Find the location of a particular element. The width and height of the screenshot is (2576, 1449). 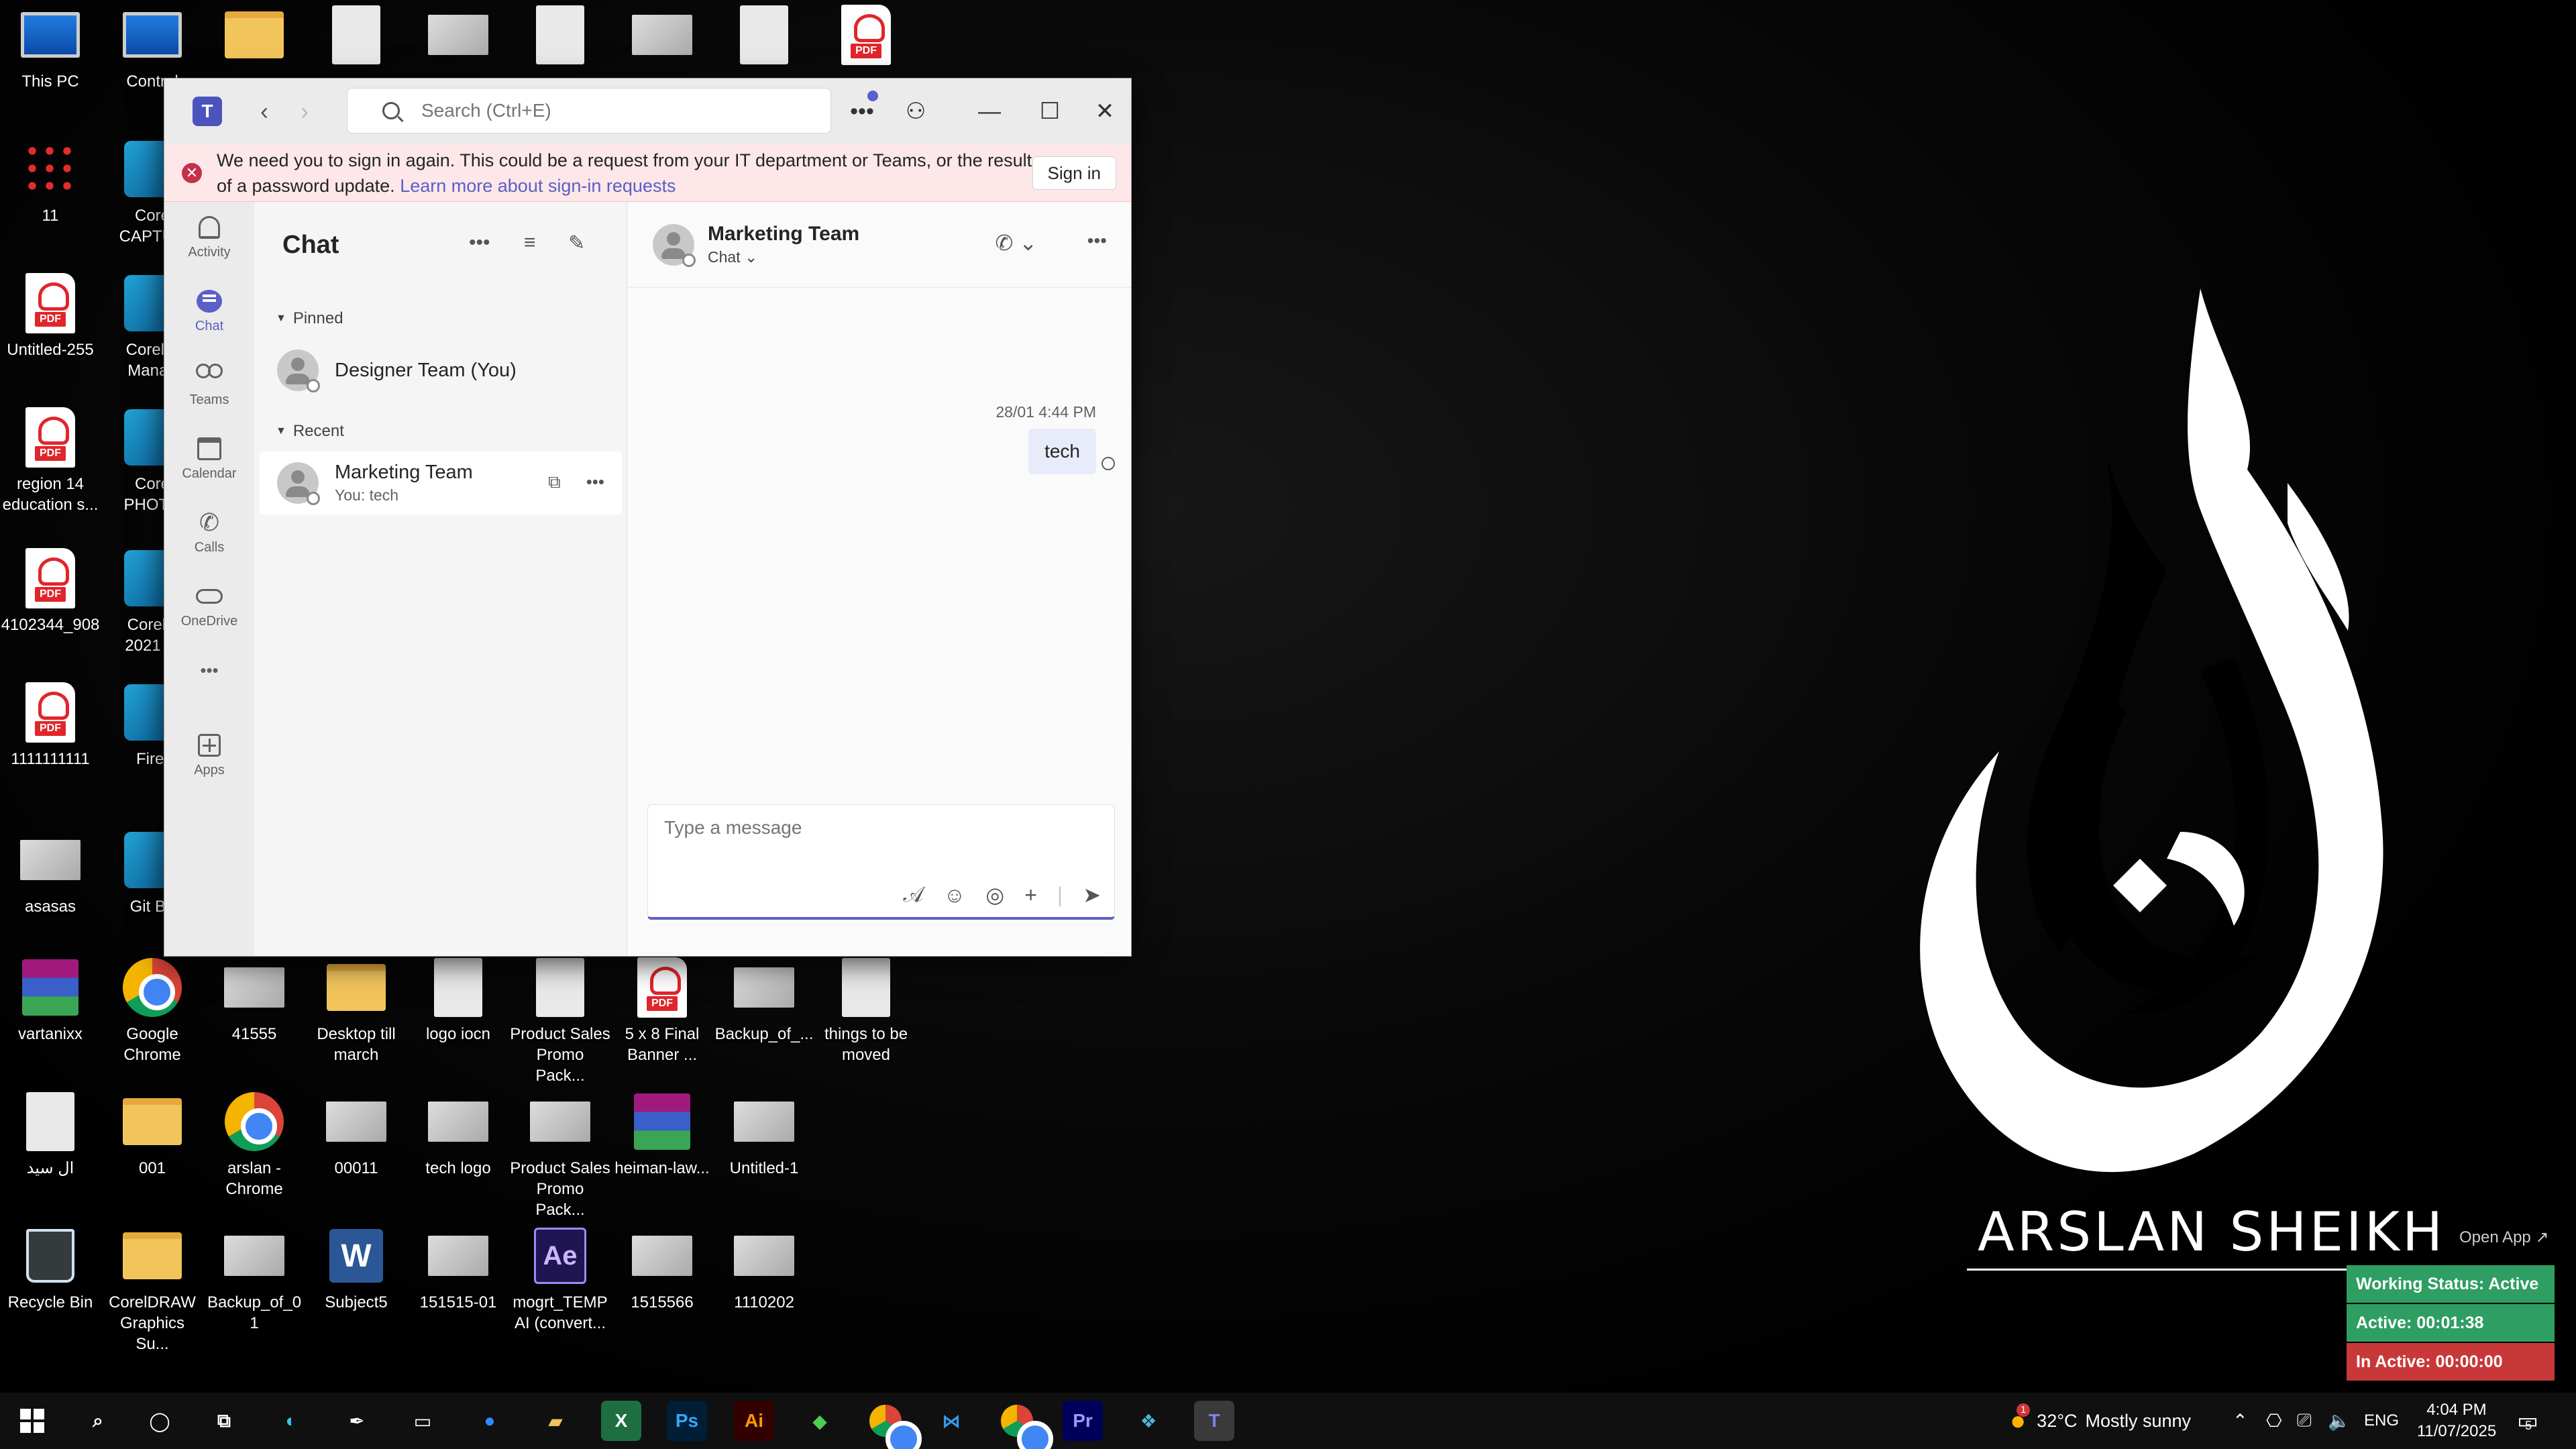

desktop-icon: asasas is located at coordinates (50, 872).